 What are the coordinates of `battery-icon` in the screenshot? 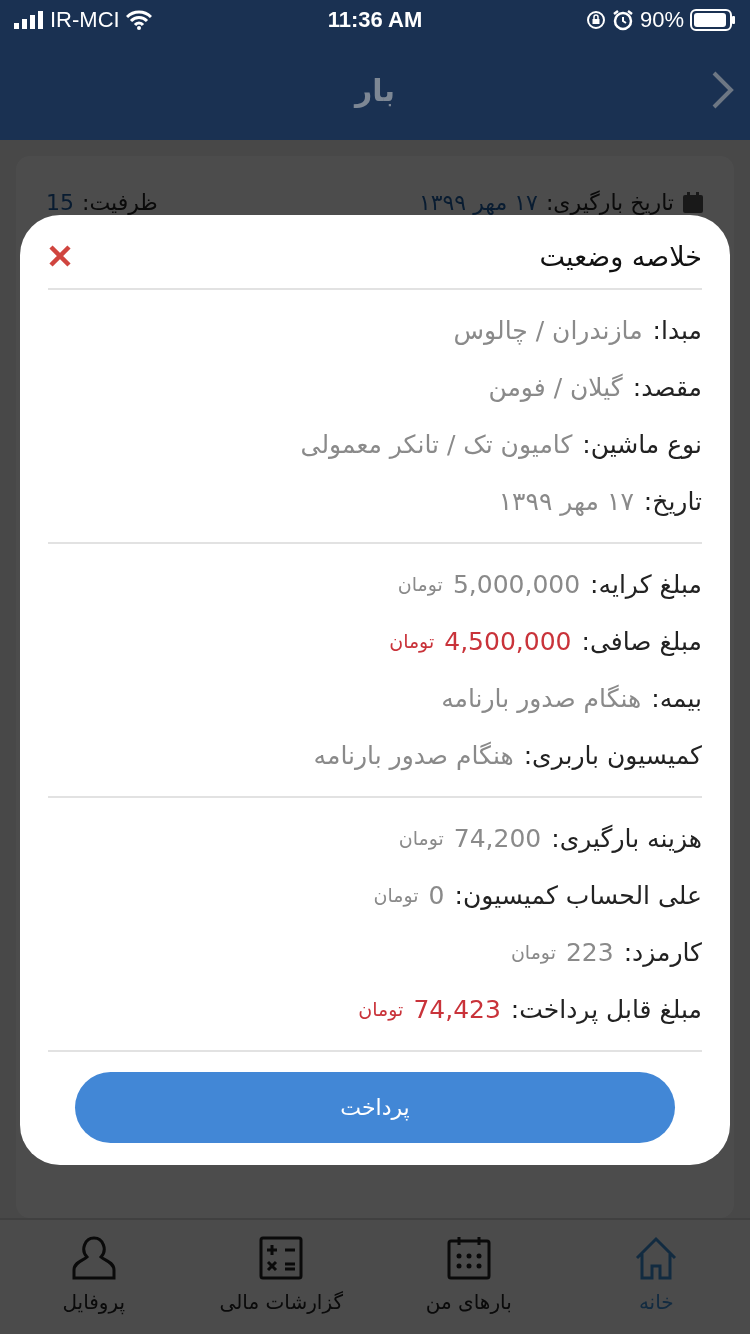 It's located at (713, 20).